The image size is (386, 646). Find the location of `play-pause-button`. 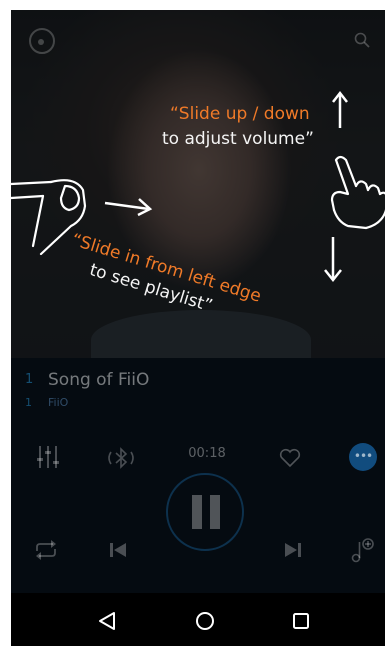

play-pause-button is located at coordinates (205, 512).